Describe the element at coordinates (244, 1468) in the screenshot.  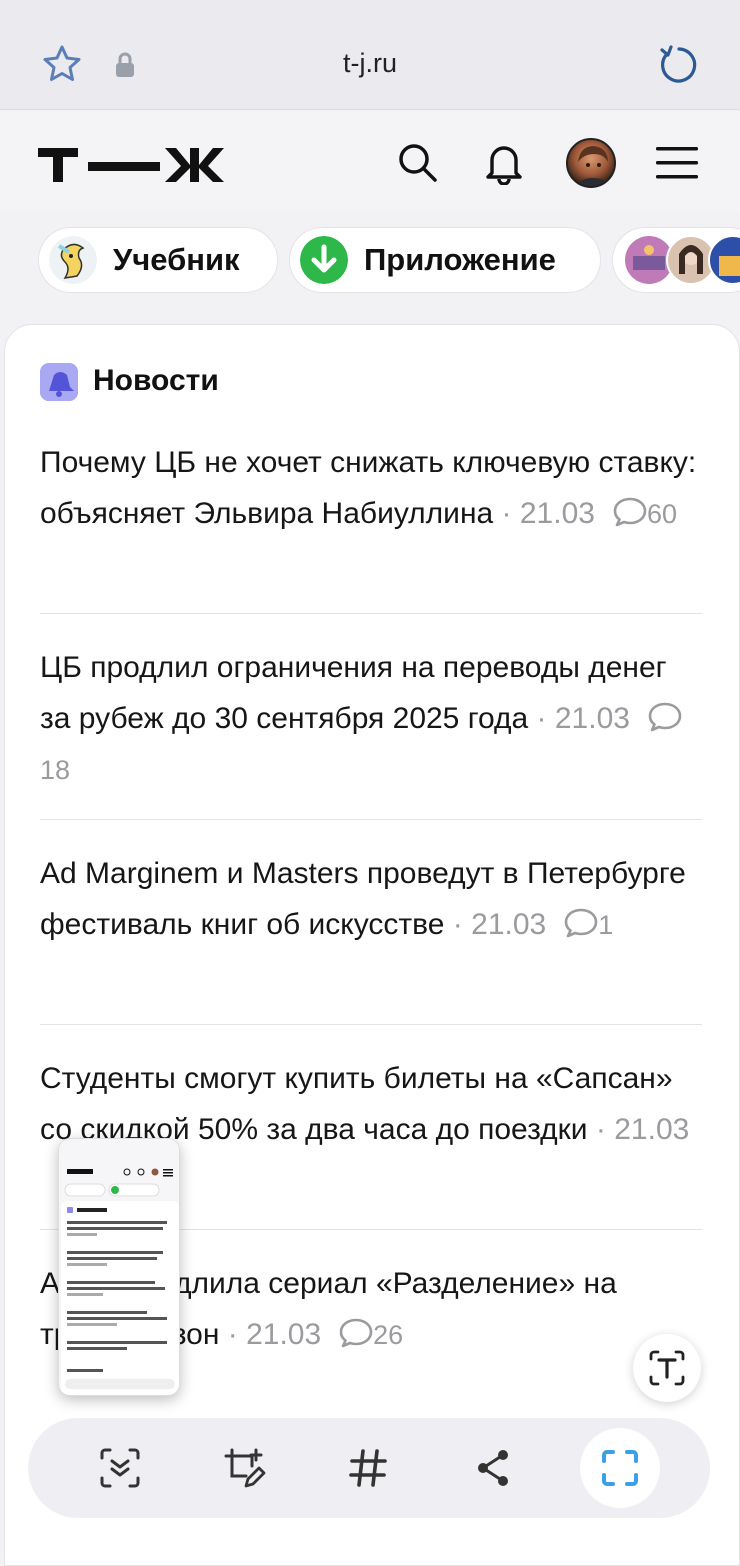
I see `edit-crop-icon` at that location.